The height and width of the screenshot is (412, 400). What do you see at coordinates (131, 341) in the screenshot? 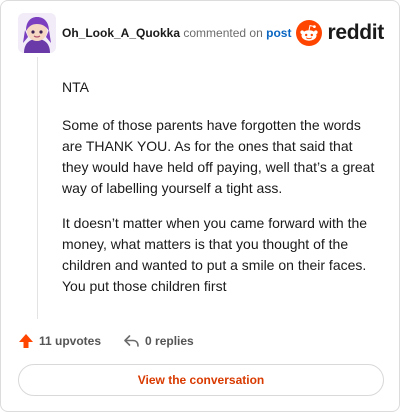
I see `reply-arrow-icon` at bounding box center [131, 341].